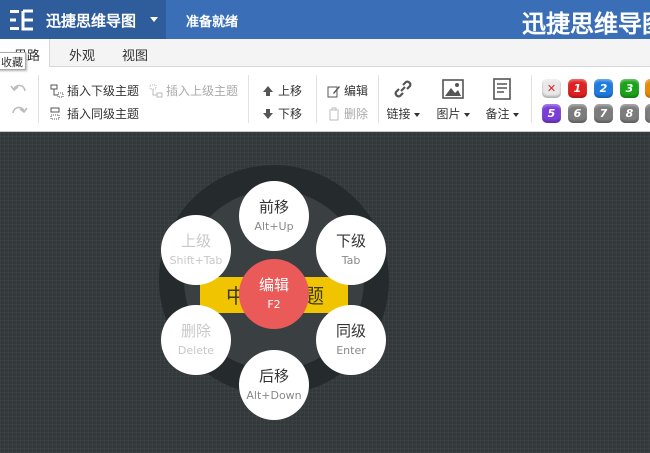 The image size is (650, 453). Describe the element at coordinates (135, 54) in the screenshot. I see `tab-view: 视图` at that location.